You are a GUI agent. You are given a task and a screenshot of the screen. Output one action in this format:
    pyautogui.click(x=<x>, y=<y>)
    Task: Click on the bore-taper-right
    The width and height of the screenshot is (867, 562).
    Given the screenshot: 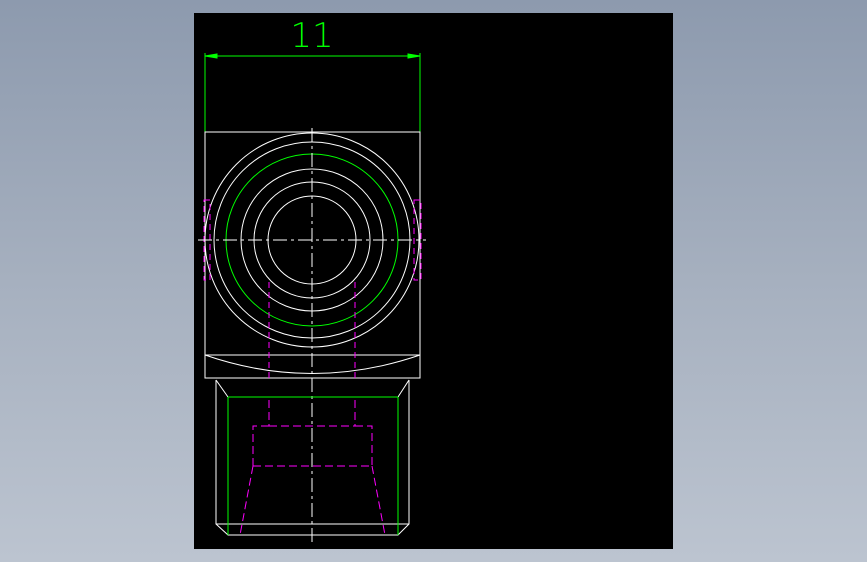 What is the action you would take?
    pyautogui.click(x=378, y=500)
    